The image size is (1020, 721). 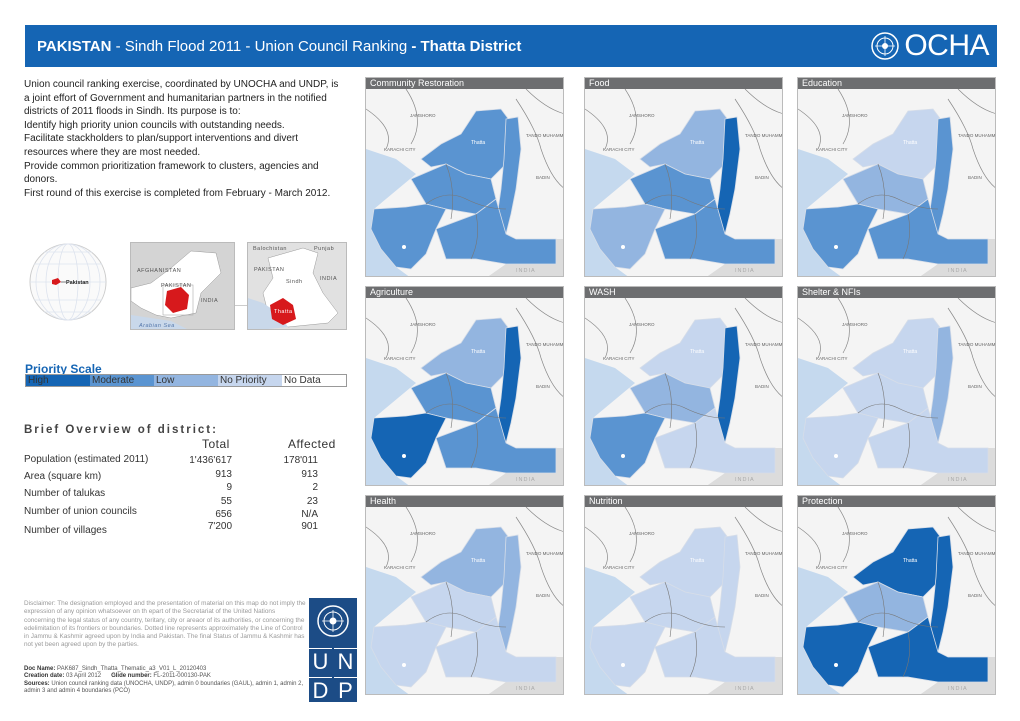 I want to click on row-label-villages: Number of villages, so click(x=65, y=530).